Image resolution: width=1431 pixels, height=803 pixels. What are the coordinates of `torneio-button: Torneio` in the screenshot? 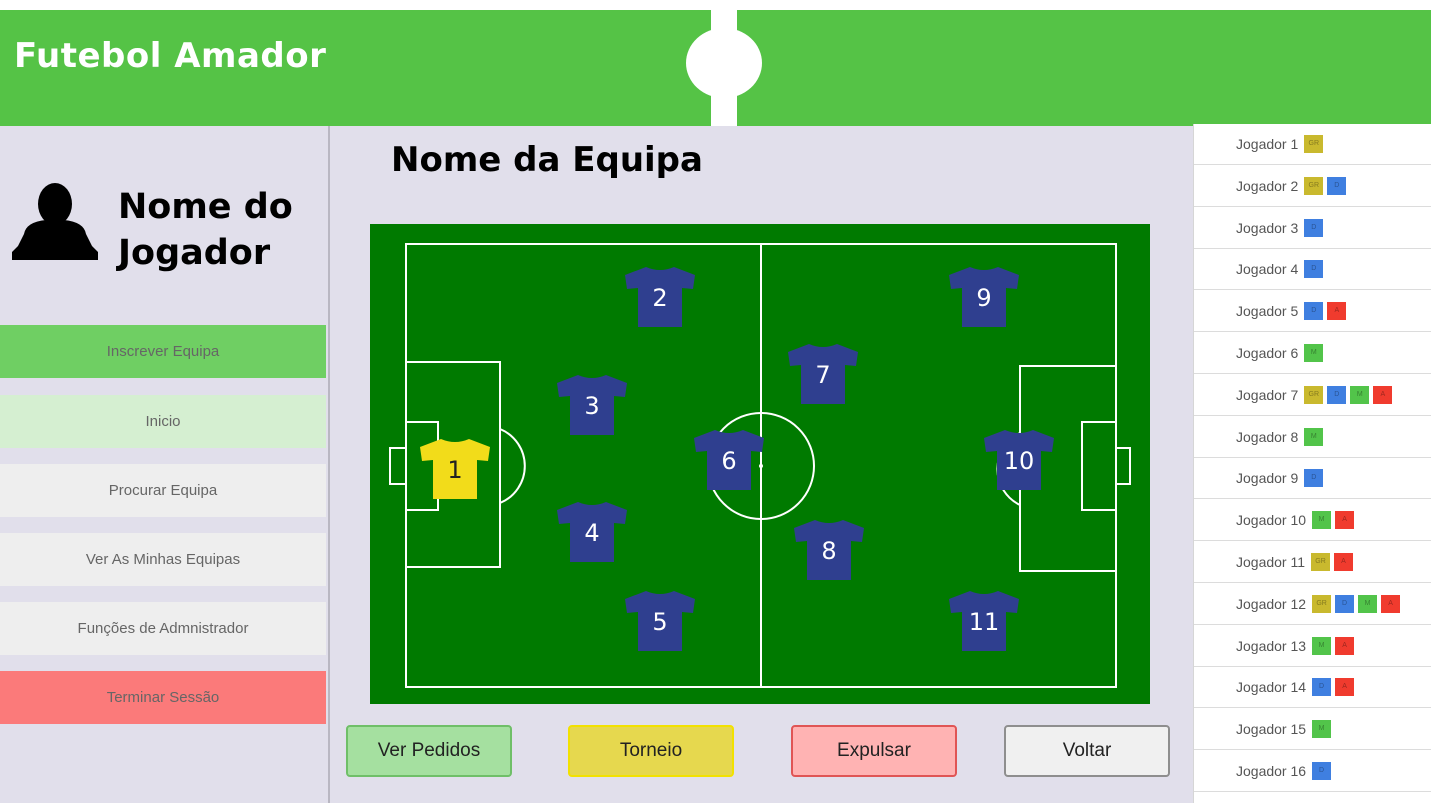 It's located at (651, 751).